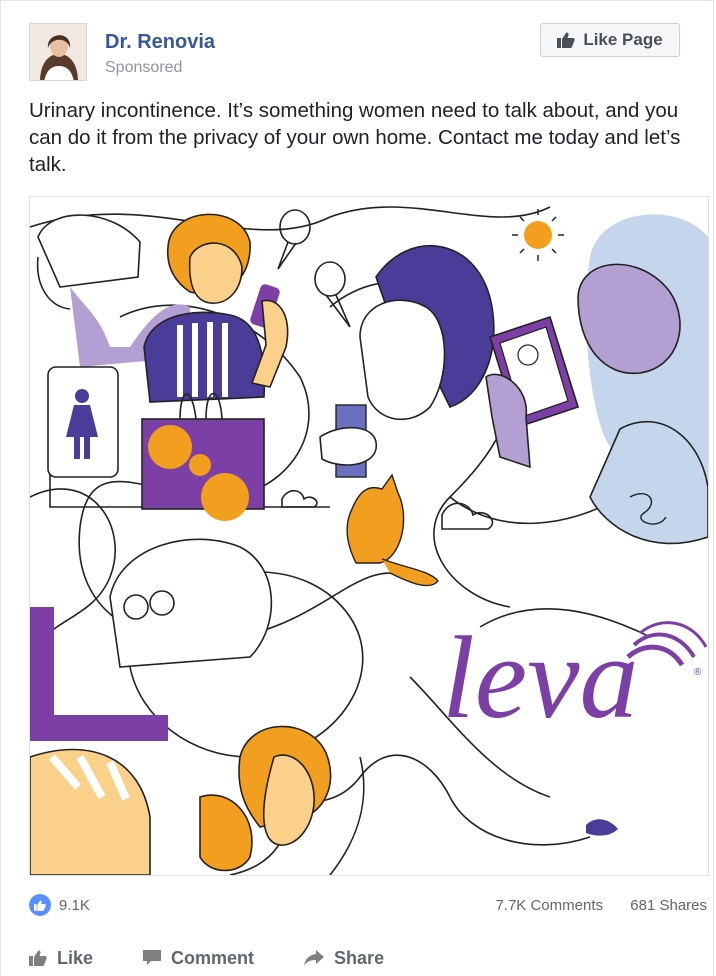  What do you see at coordinates (213, 957) in the screenshot?
I see `comment-label: Comment` at bounding box center [213, 957].